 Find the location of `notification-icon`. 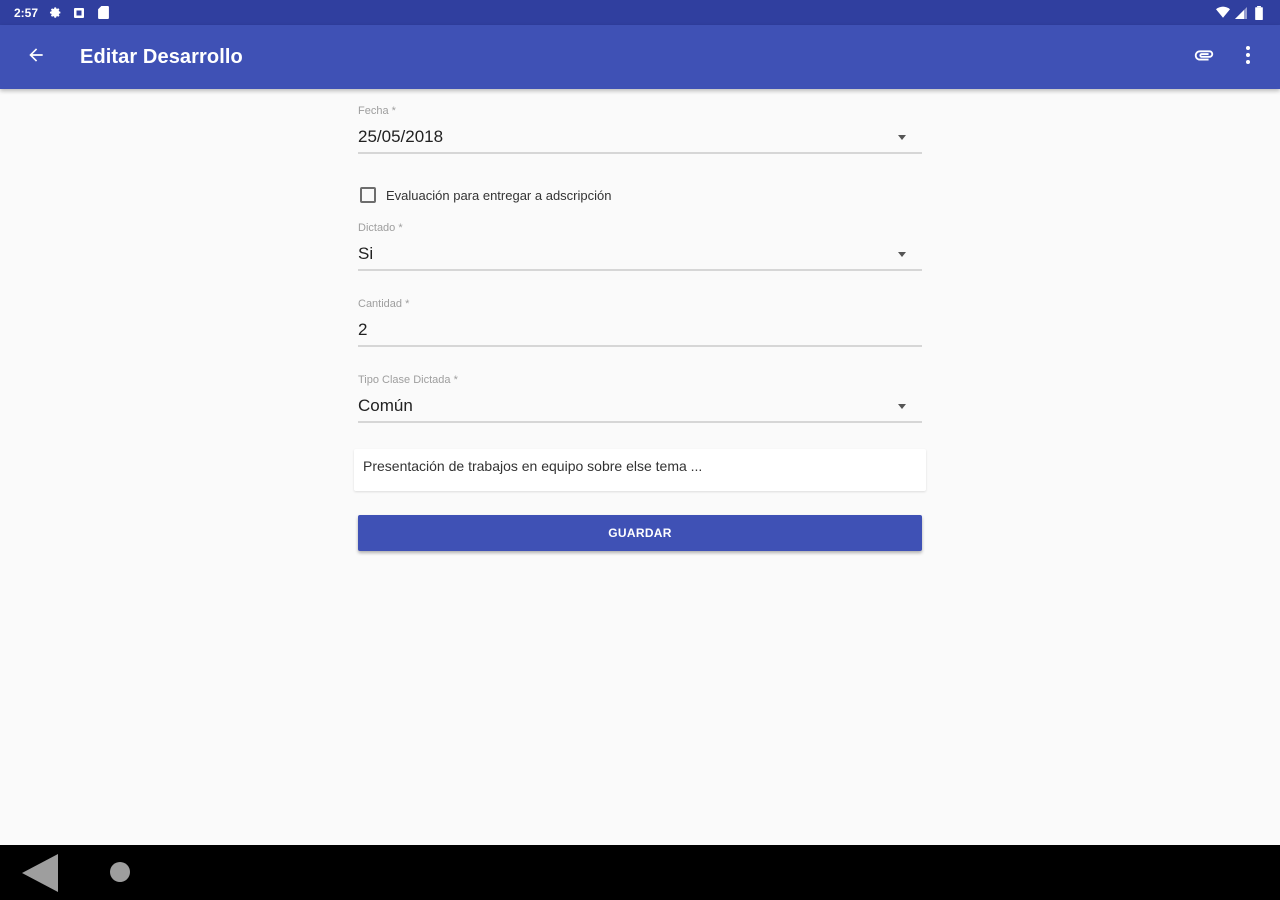

notification-icon is located at coordinates (79, 13).